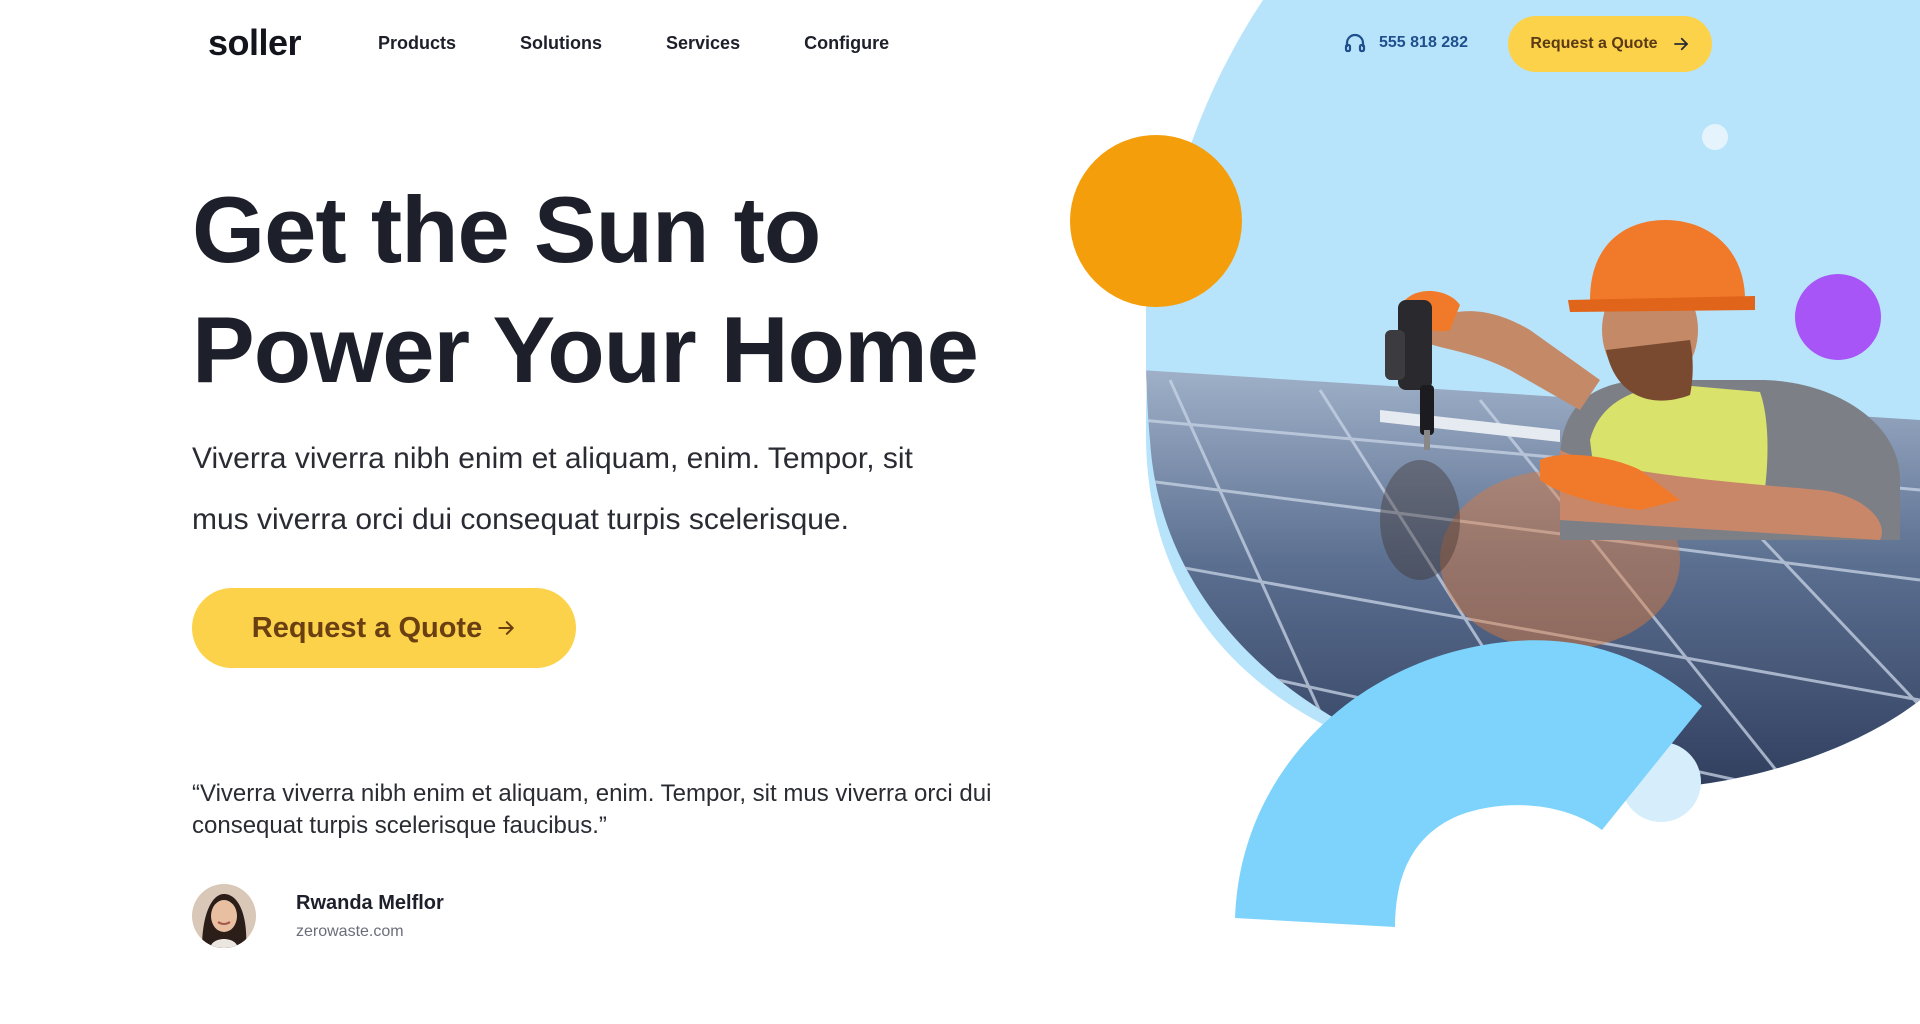  Describe the element at coordinates (417, 43) in the screenshot. I see `nav-item-products: Products` at that location.